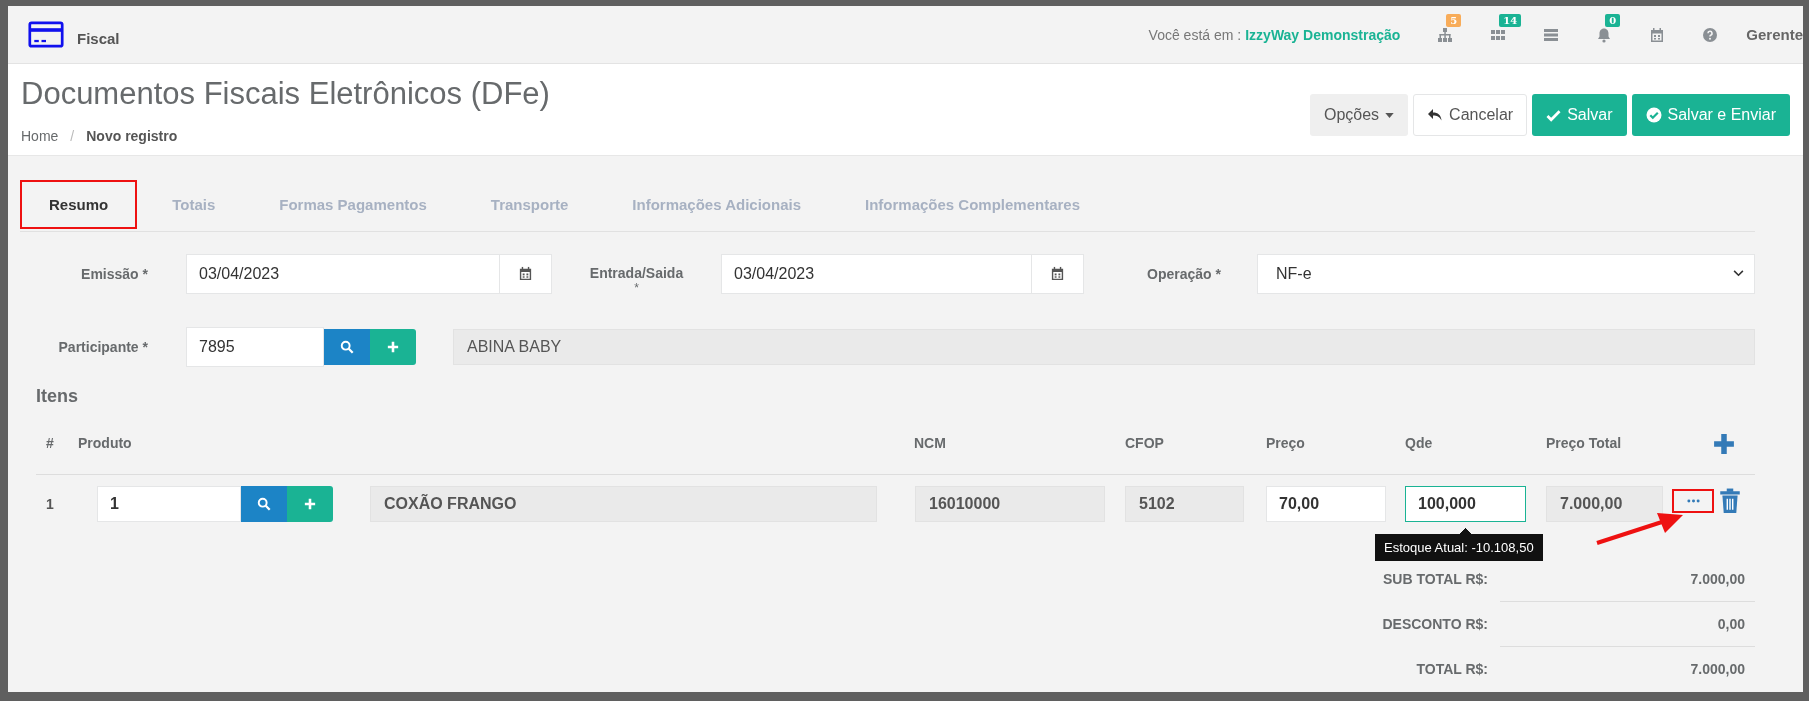  I want to click on bell-icon, so click(1603, 34).